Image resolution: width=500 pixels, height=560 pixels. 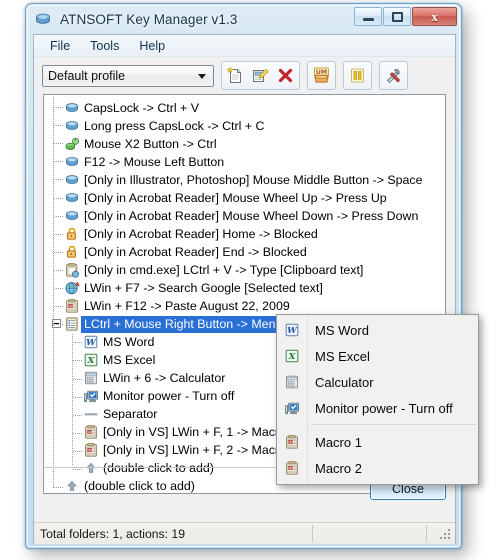 I want to click on key-icon-glyph, so click(x=43, y=18).